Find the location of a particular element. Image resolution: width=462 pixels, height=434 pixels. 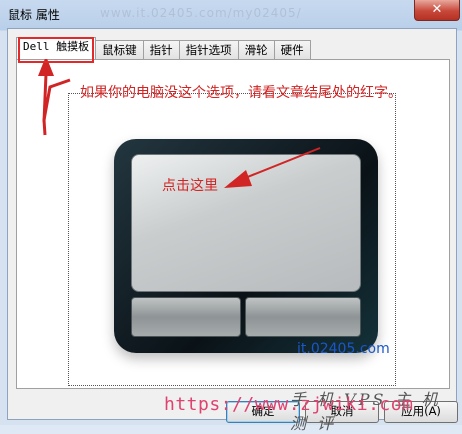

highlight-box is located at coordinates (56, 50).